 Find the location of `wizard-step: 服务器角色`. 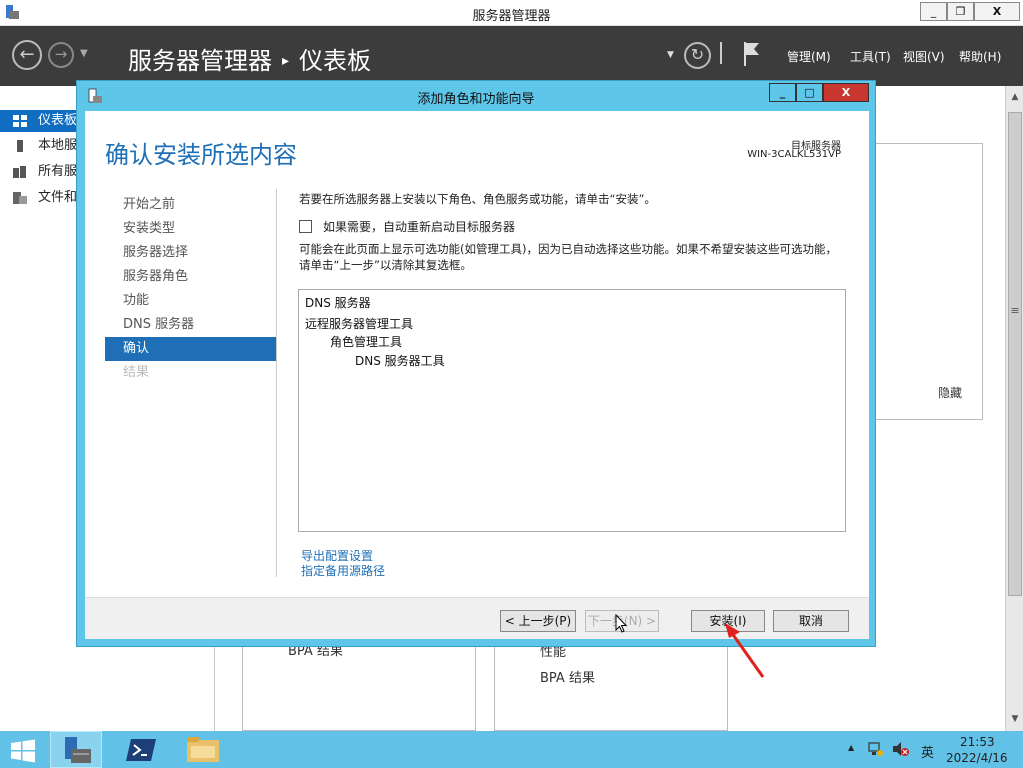

wizard-step: 服务器角色 is located at coordinates (190, 277).